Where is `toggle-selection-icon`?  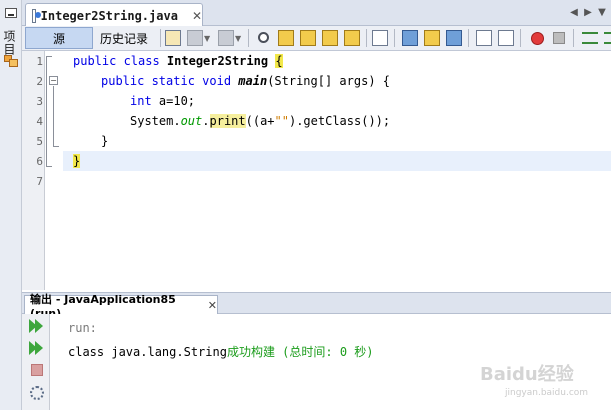
toggle-selection-icon is located at coordinates (380, 38).